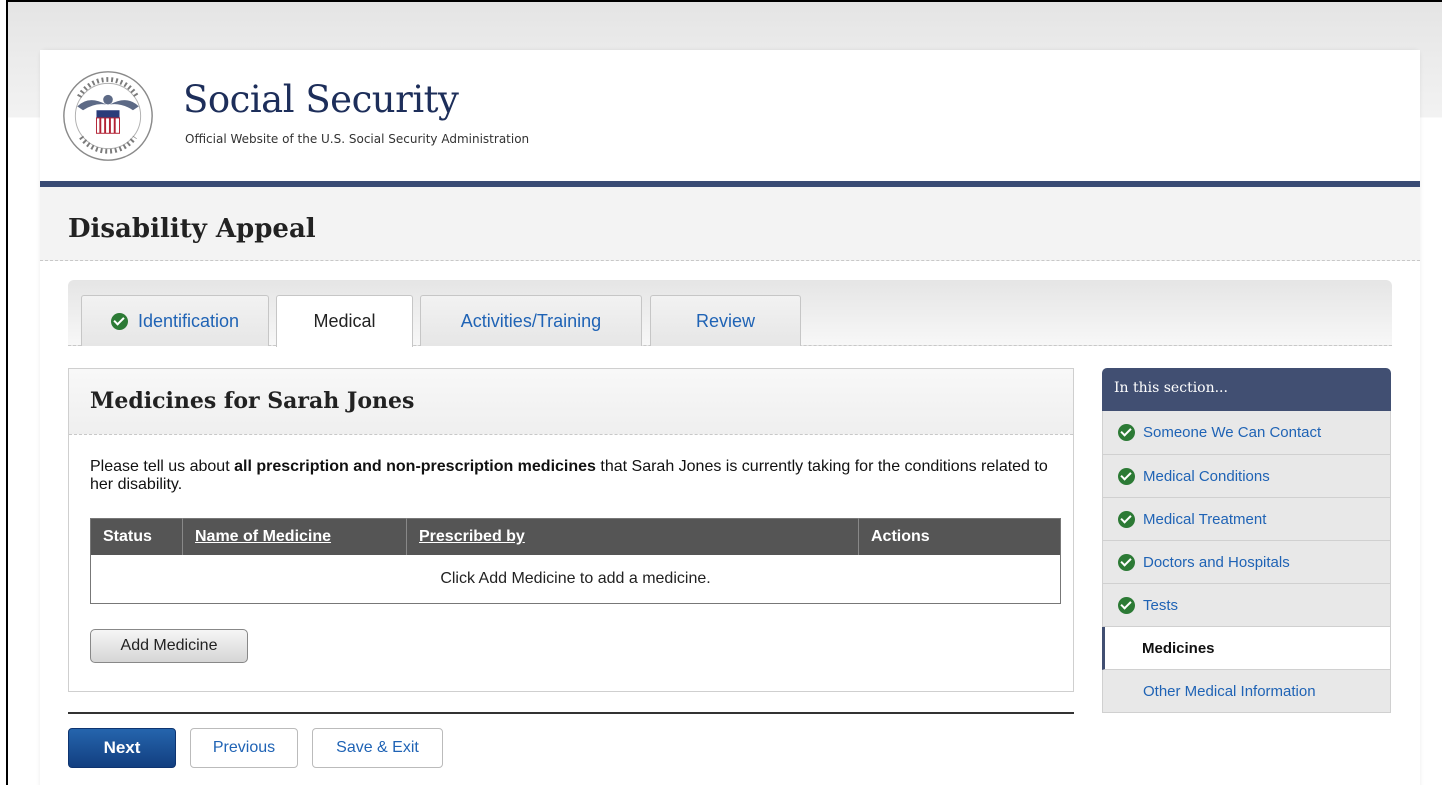 The image size is (1442, 785). Describe the element at coordinates (1229, 691) in the screenshot. I see `sidebar-item-label: Other Medical Information` at that location.